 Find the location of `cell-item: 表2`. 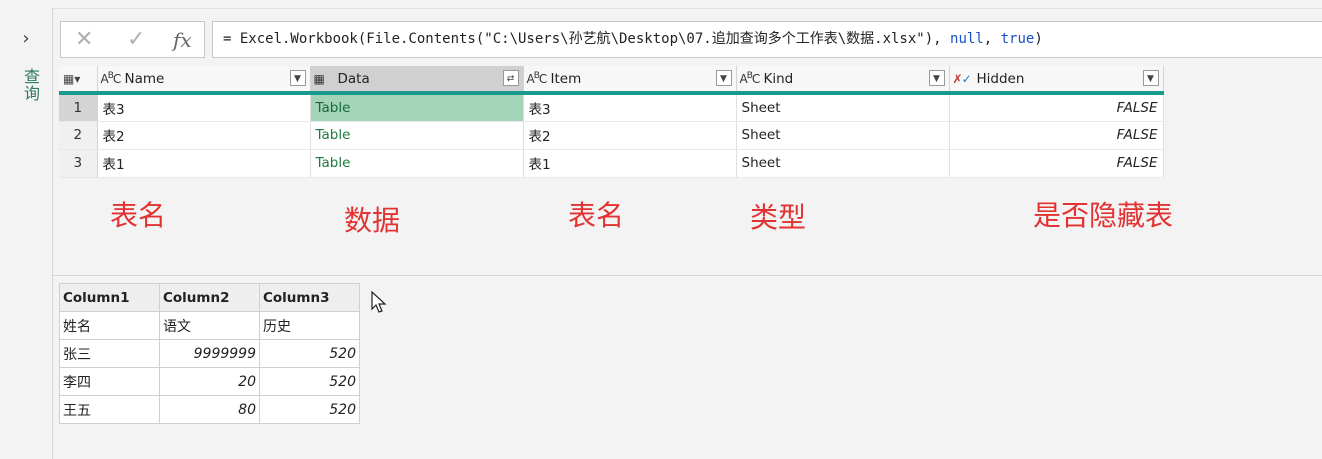

cell-item: 表2 is located at coordinates (630, 135).